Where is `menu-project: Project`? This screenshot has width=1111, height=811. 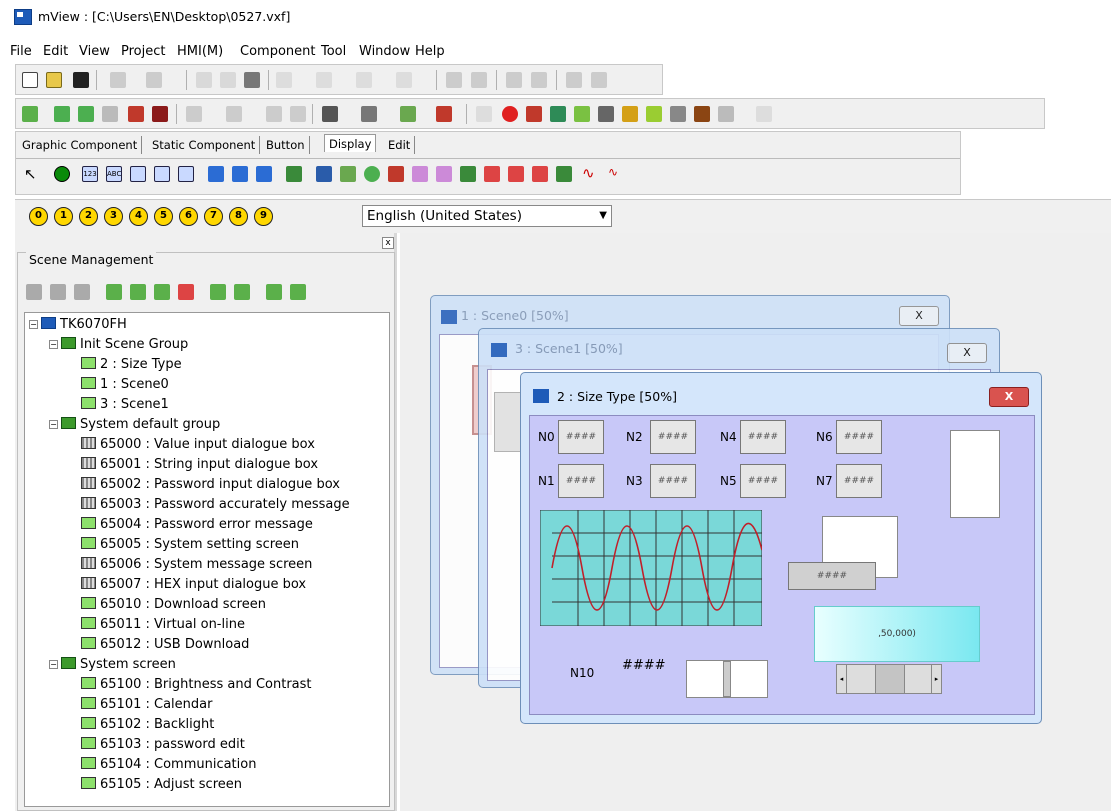
menu-project: Project is located at coordinates (143, 51).